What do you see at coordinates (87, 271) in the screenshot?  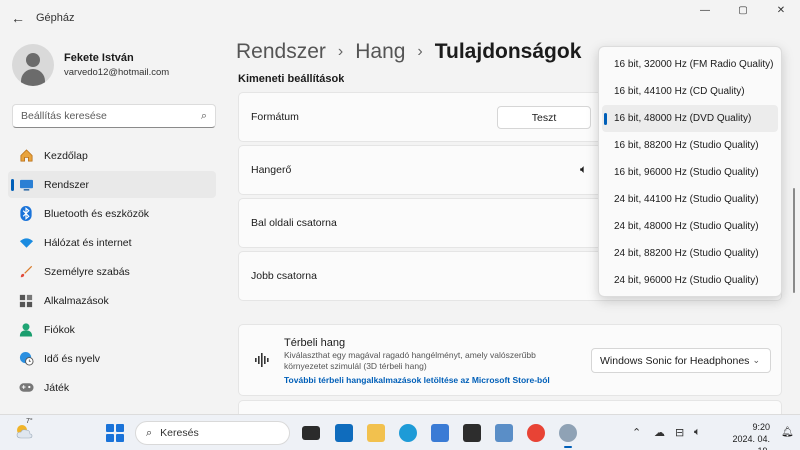 I see `sidebar-item-label: Személyre szabás` at bounding box center [87, 271].